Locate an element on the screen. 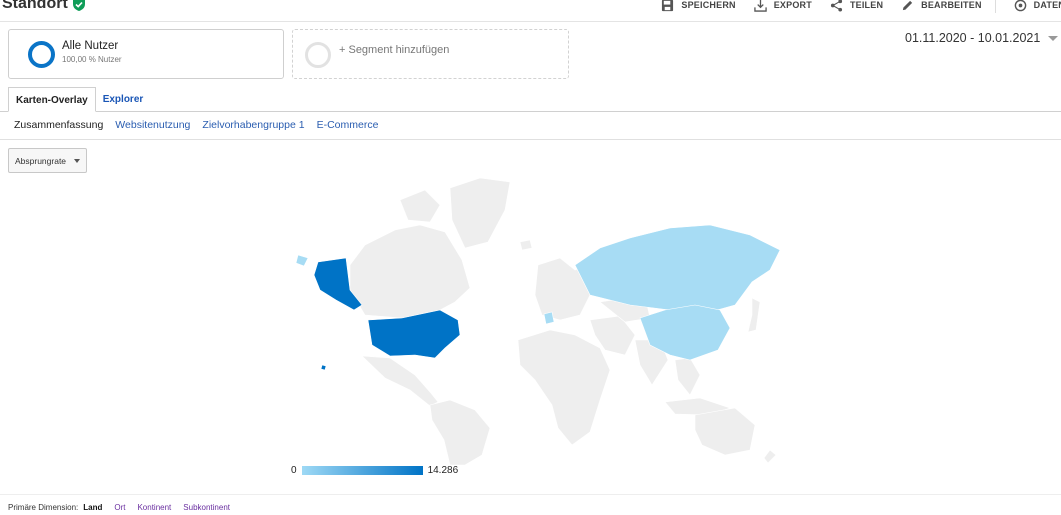 This screenshot has height=515, width=1061. metric-dropdown: Absprungrate is located at coordinates (47, 160).